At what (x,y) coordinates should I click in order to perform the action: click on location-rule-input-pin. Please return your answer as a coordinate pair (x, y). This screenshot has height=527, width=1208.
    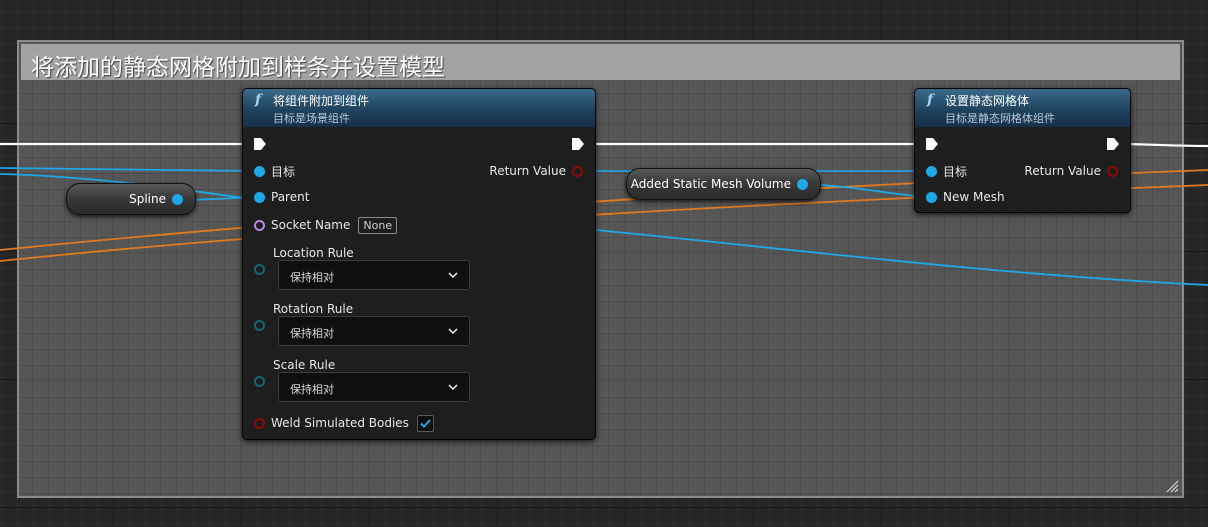
    Looking at the image, I should click on (259, 269).